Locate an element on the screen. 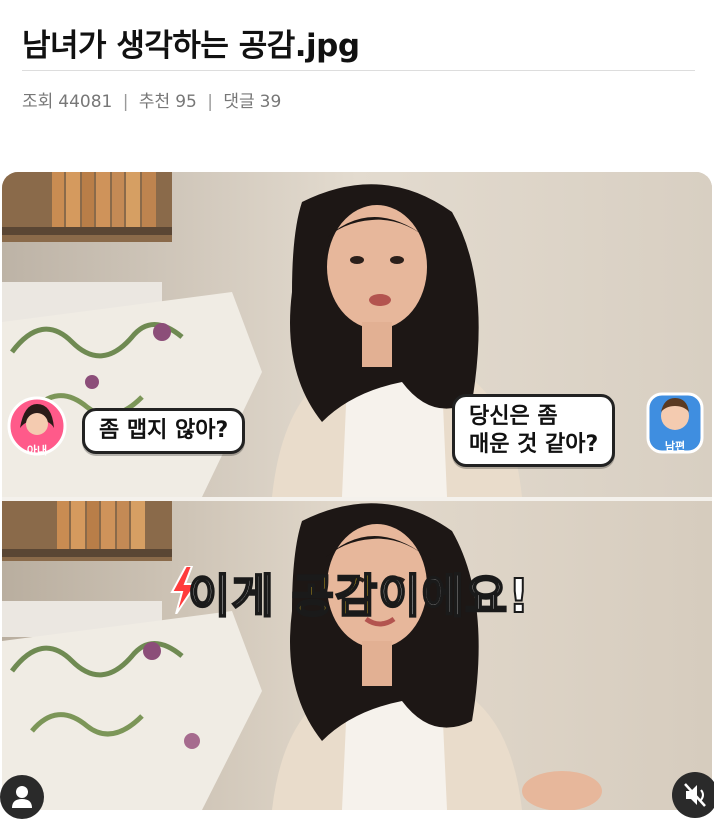  recommend-label: 추천 is located at coordinates (154, 102).